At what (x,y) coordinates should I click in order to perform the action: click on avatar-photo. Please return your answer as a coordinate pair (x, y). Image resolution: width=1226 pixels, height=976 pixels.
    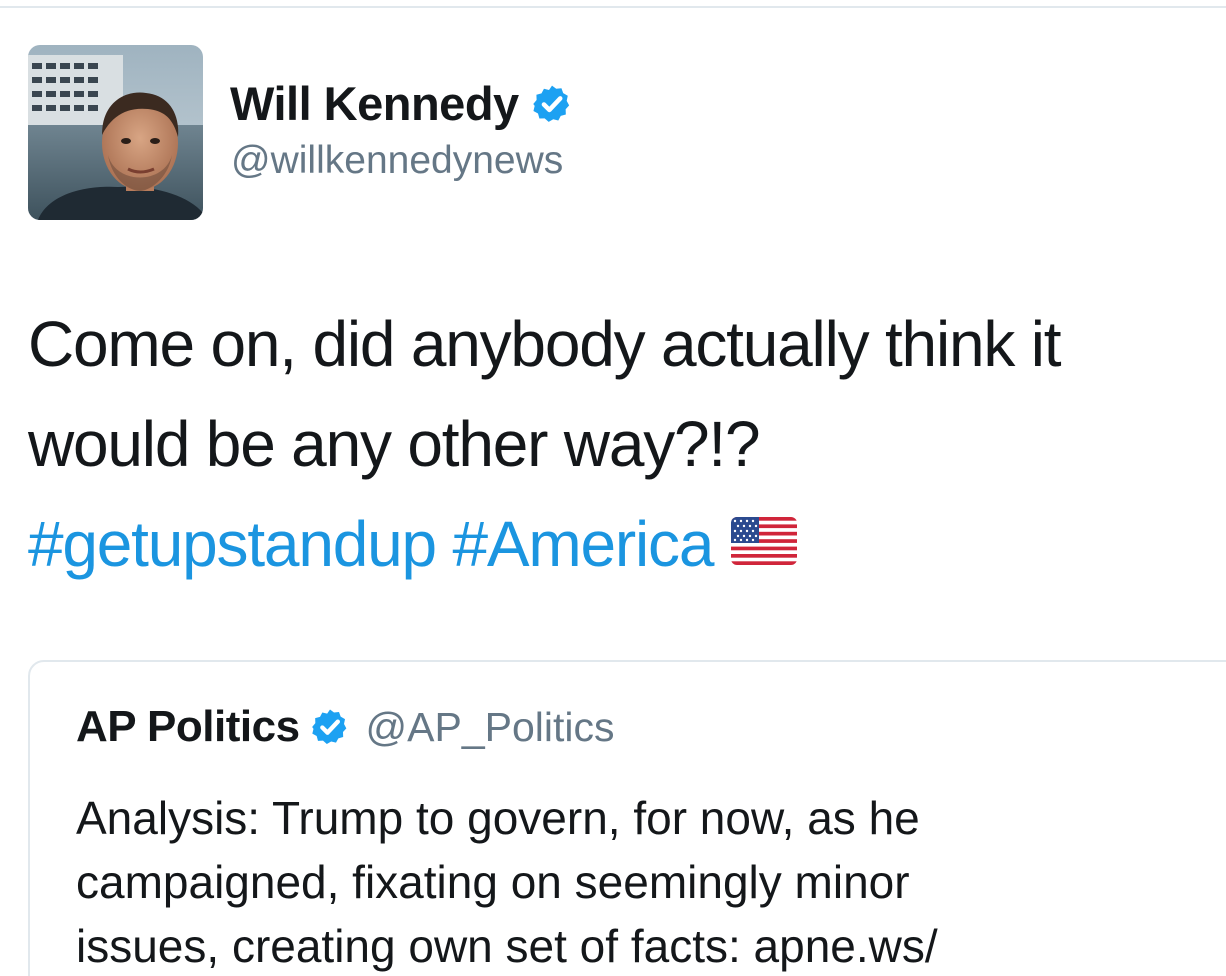
    Looking at the image, I should click on (115, 132).